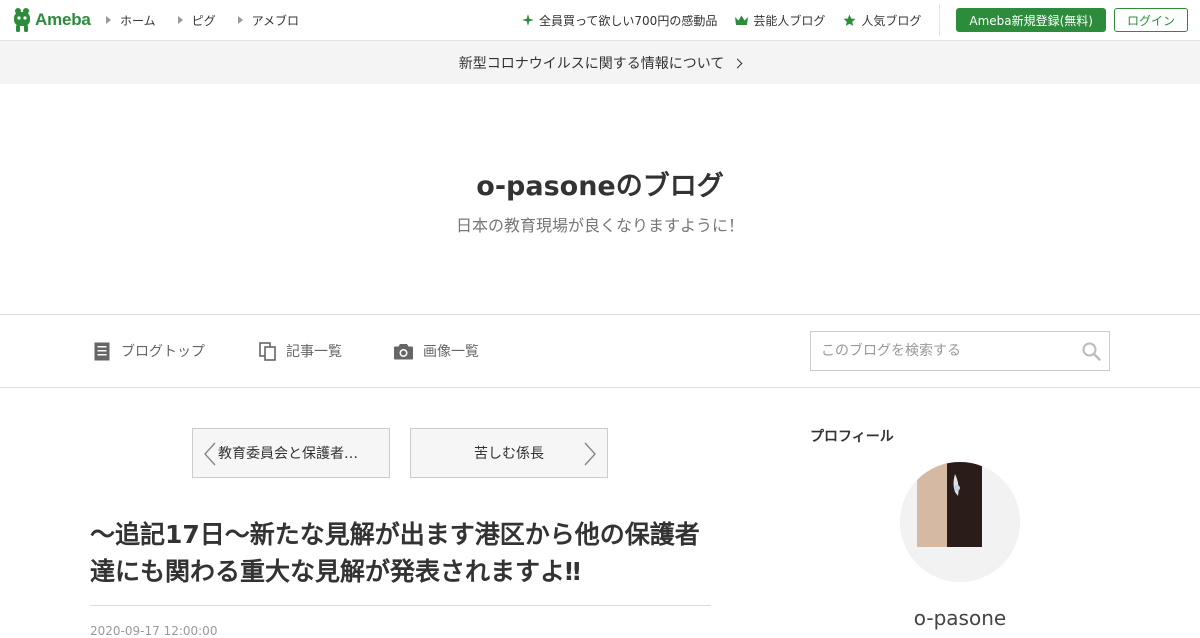  Describe the element at coordinates (102, 351) in the screenshot. I see `document-icon` at that location.